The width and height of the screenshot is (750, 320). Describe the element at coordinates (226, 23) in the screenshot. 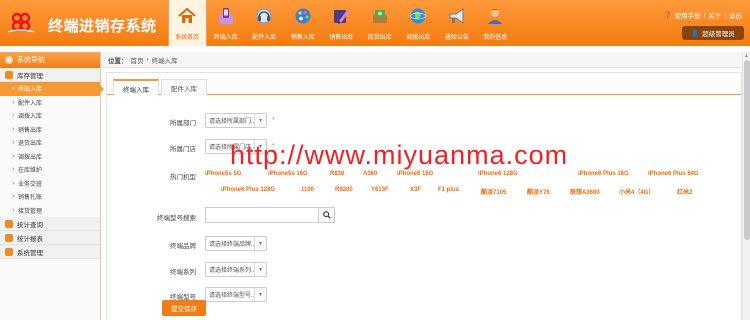

I see `nav-terminal-in: 终端入库` at that location.